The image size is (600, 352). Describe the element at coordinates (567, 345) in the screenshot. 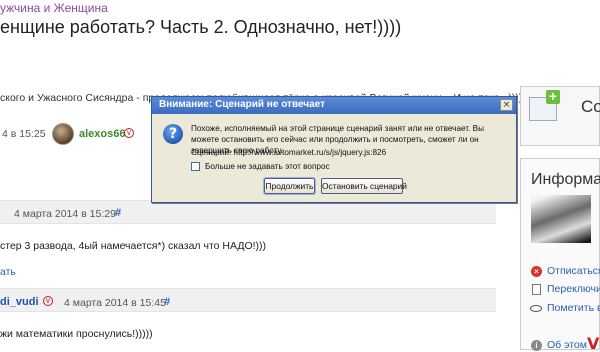

I see `about-link: Об этом` at that location.